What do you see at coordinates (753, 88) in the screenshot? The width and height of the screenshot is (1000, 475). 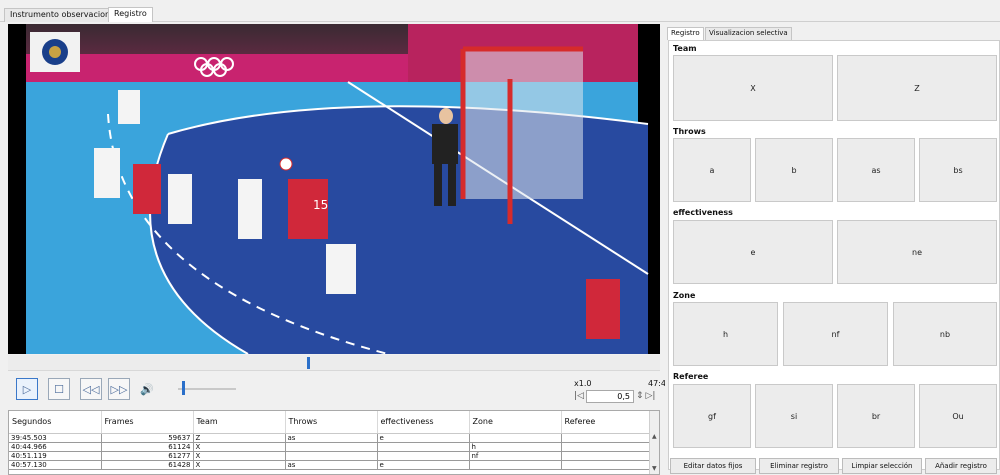 I see `team-option-button: X` at bounding box center [753, 88].